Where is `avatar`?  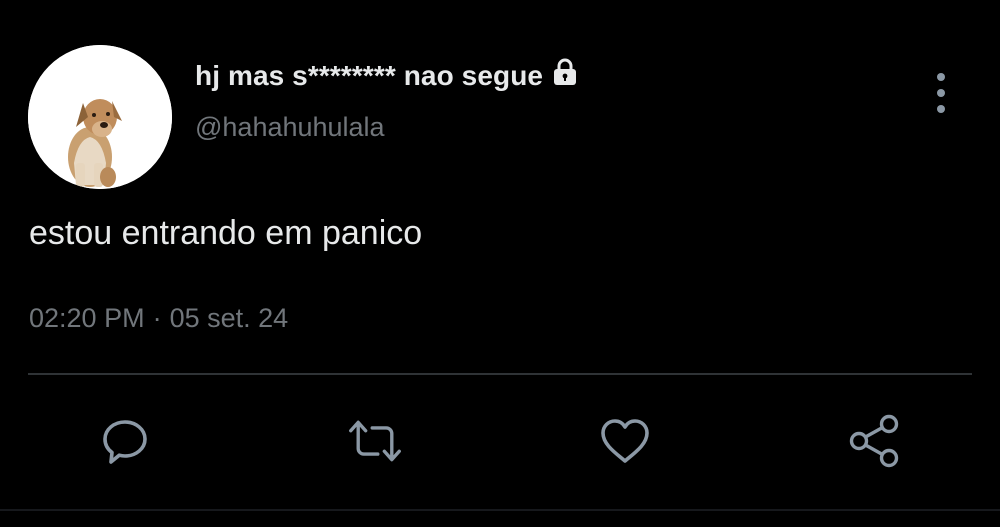
avatar is located at coordinates (100, 117).